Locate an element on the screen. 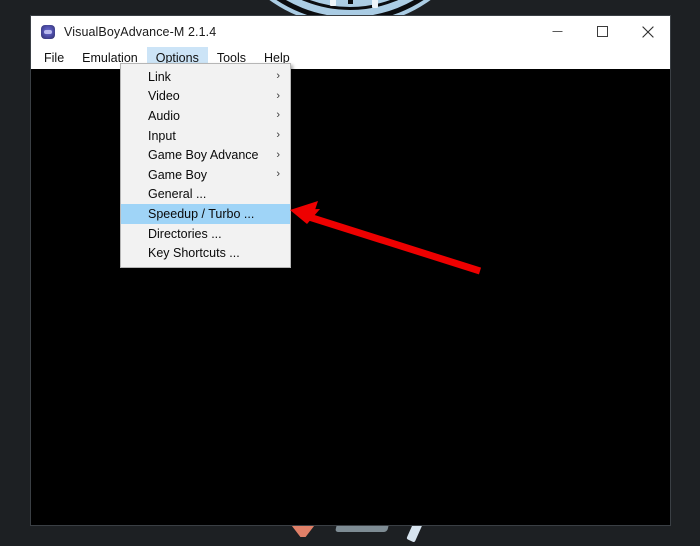 Image resolution: width=700 pixels, height=546 pixels. menu-item-game-boy: Game Boy › is located at coordinates (205, 175).